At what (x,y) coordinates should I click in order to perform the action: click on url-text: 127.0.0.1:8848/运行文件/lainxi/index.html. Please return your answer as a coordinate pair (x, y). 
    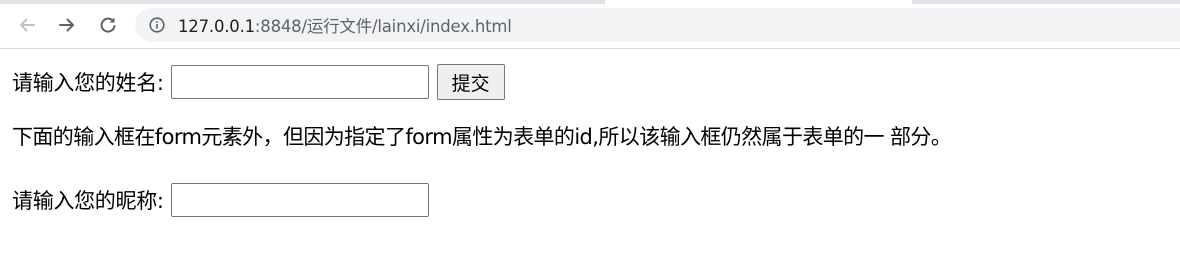
    Looking at the image, I should click on (345, 25).